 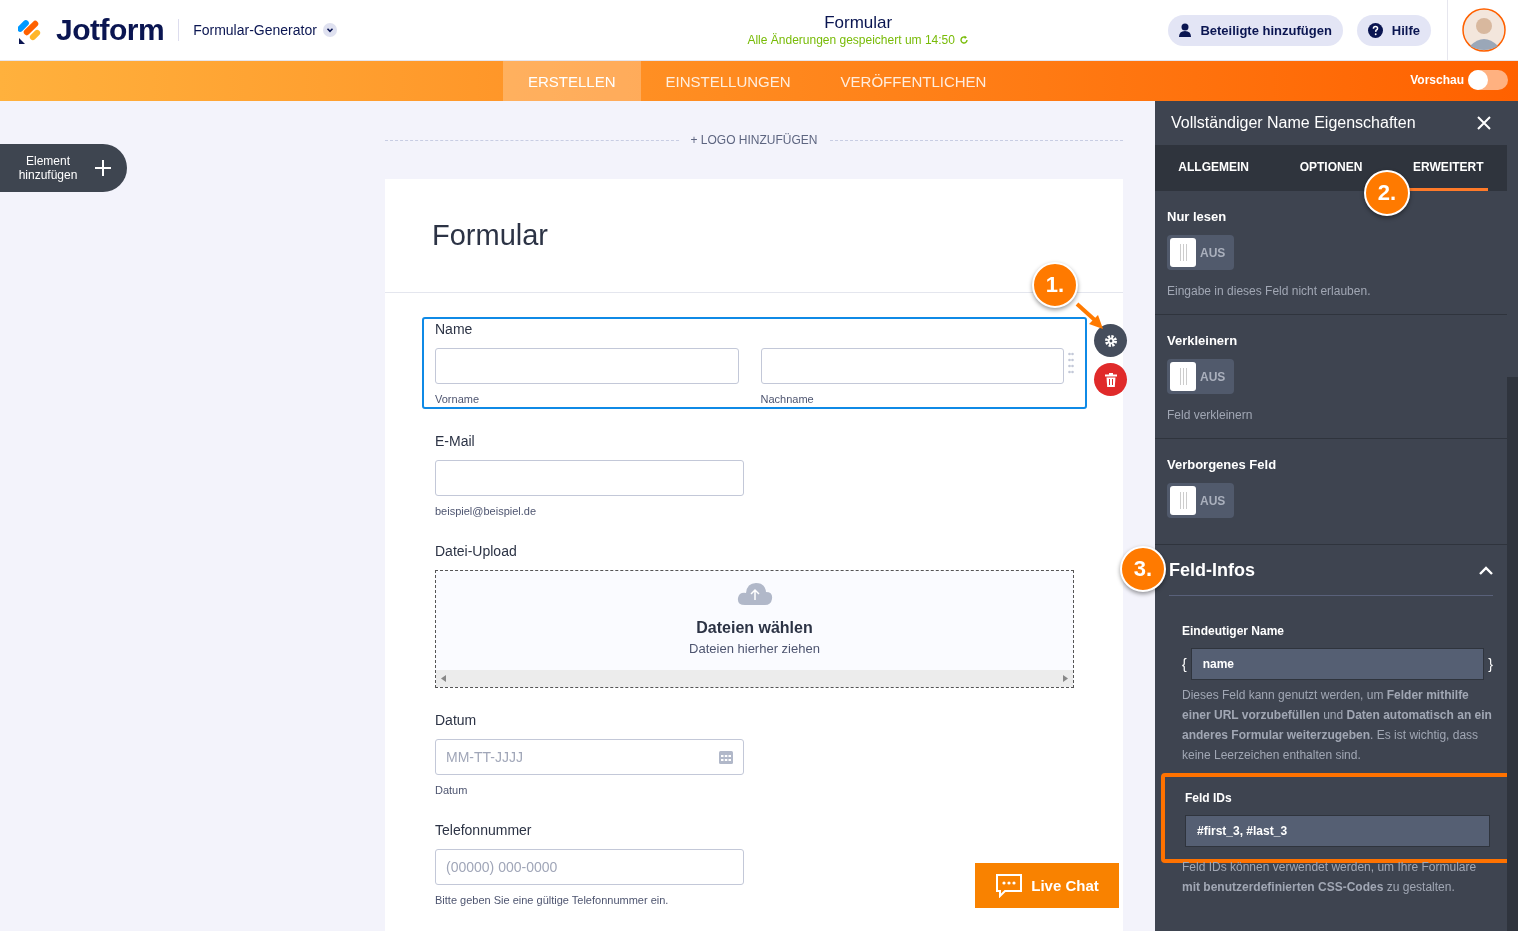 I want to click on upload-area: Dateien wählen Dateien hierher ziehen, so click(x=754, y=629).